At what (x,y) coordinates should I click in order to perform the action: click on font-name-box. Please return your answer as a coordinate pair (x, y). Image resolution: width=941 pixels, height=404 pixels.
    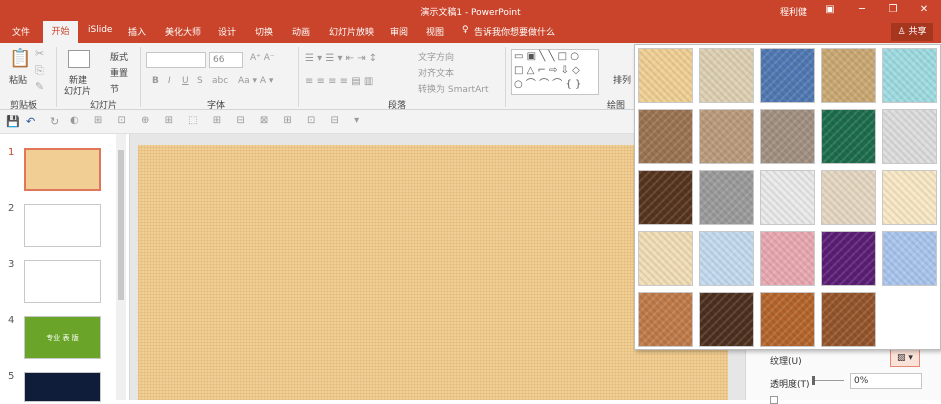
    Looking at the image, I should click on (176, 60).